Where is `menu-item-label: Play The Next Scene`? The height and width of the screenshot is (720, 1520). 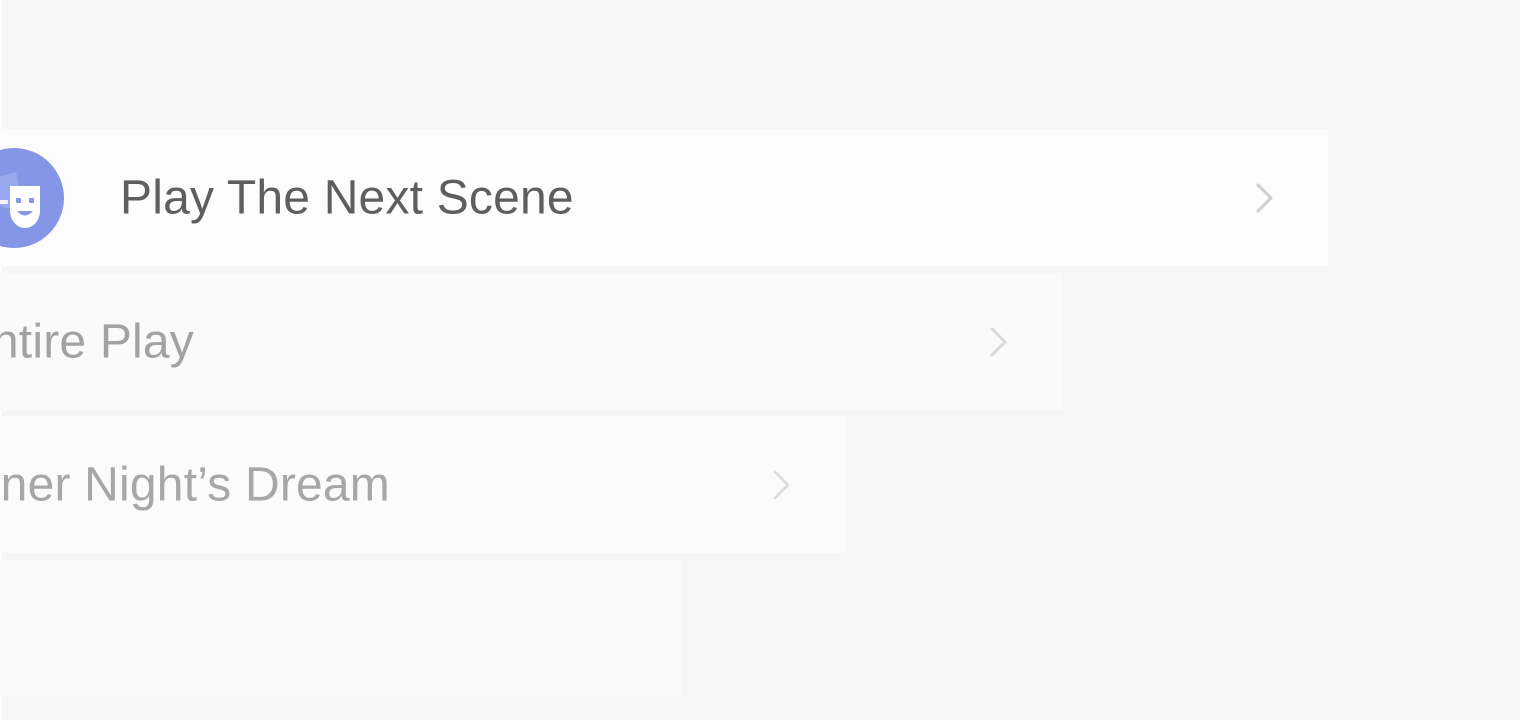
menu-item-label: Play The Next Scene is located at coordinates (347, 197).